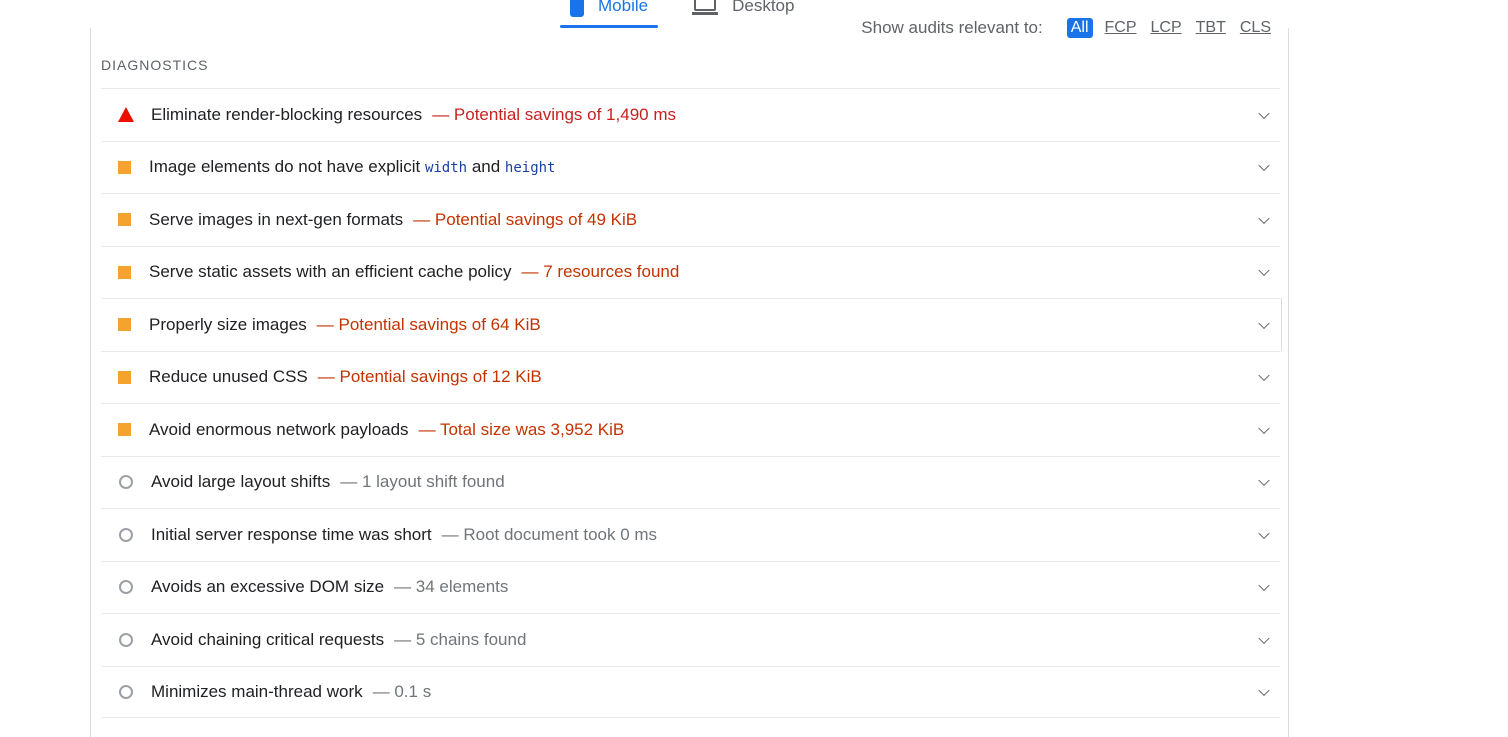 The width and height of the screenshot is (1508, 737). I want to click on audit-detail: — Potential savings of 49 KiB, so click(525, 219).